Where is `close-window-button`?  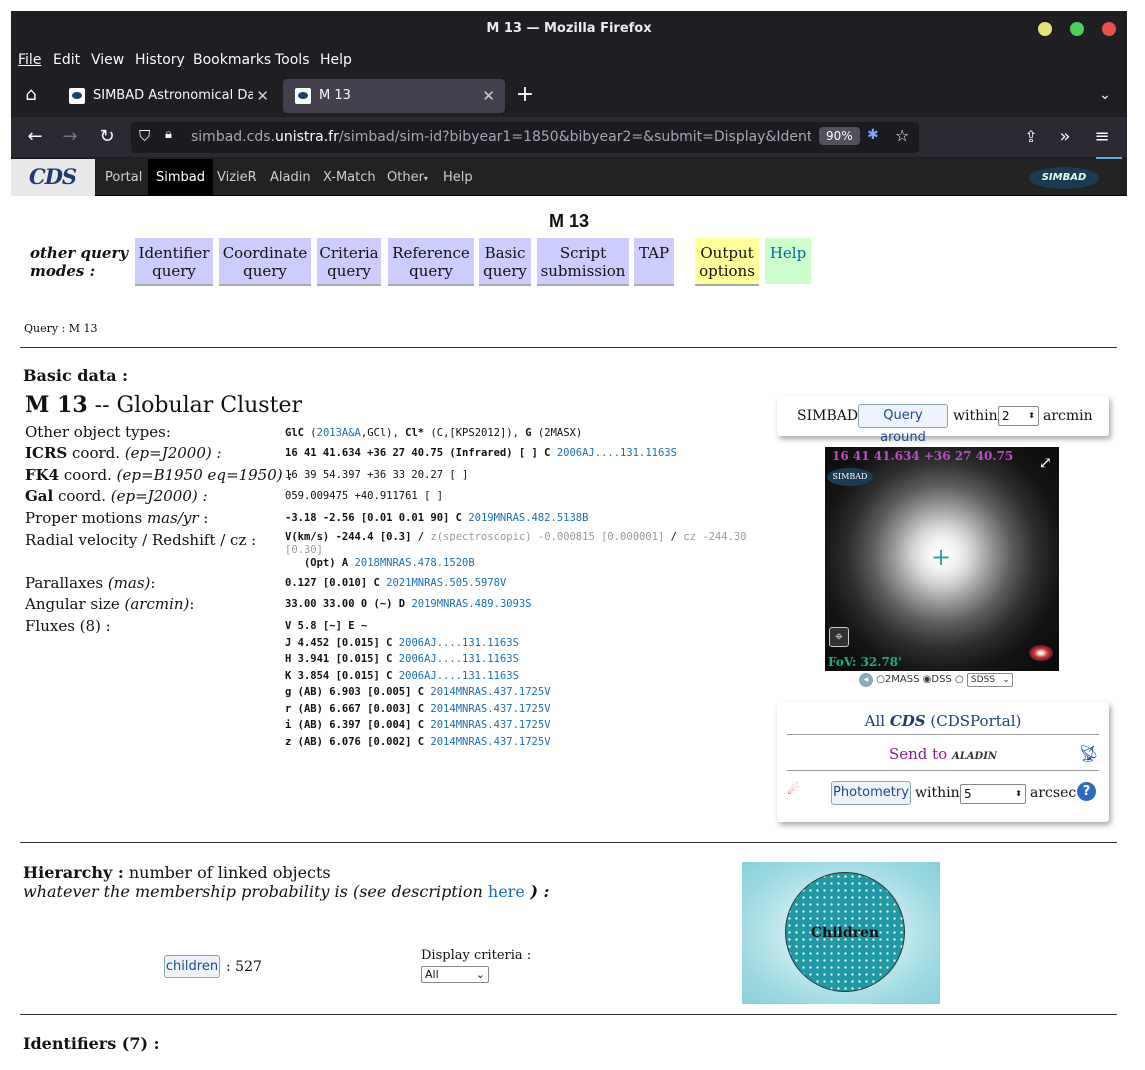
close-window-button is located at coordinates (1109, 29).